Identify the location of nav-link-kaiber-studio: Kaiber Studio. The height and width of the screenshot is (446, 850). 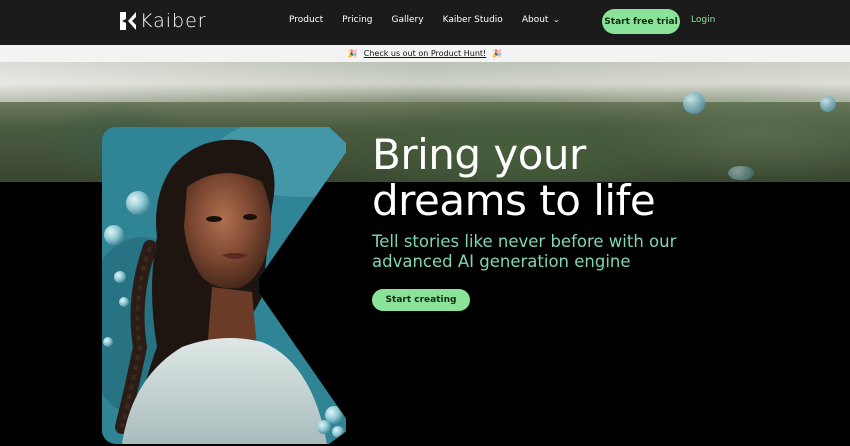
(473, 20).